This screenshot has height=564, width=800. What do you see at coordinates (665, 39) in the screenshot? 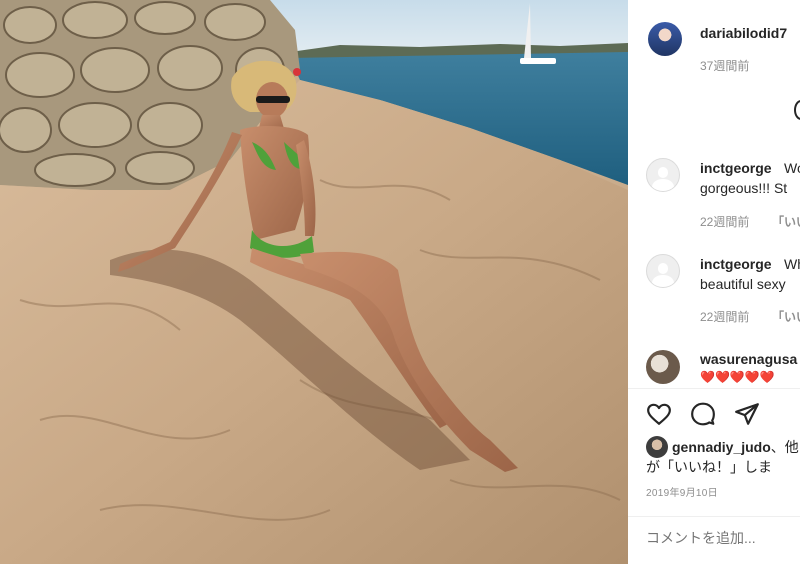
I see `owner-avatar` at bounding box center [665, 39].